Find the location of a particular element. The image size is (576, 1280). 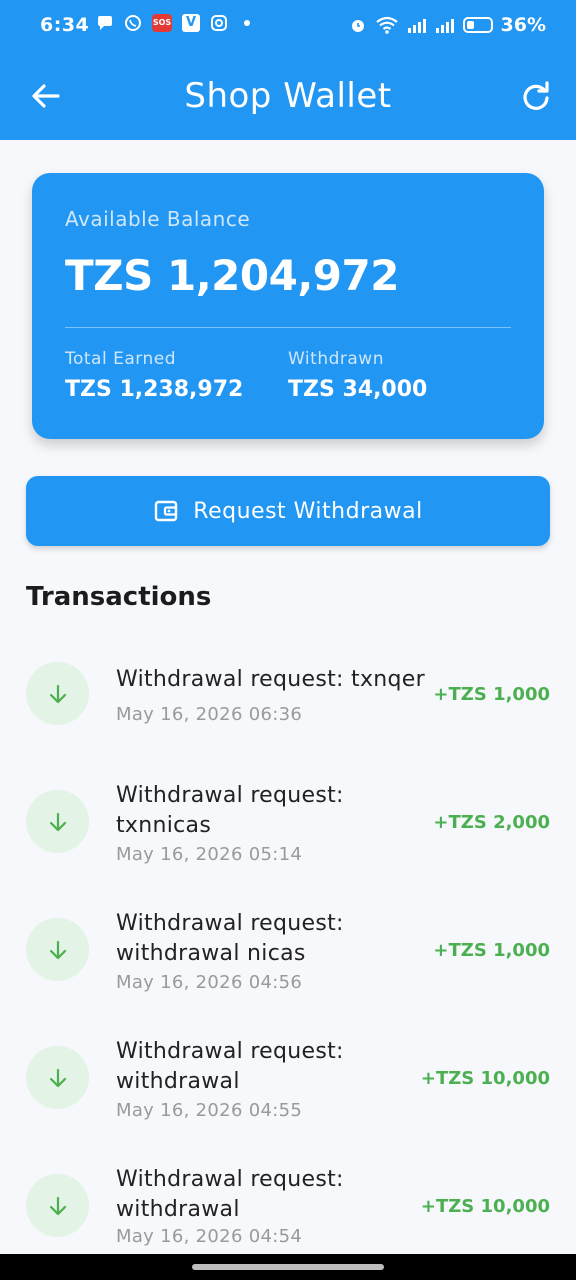

sos-icon: SOS is located at coordinates (162, 23).